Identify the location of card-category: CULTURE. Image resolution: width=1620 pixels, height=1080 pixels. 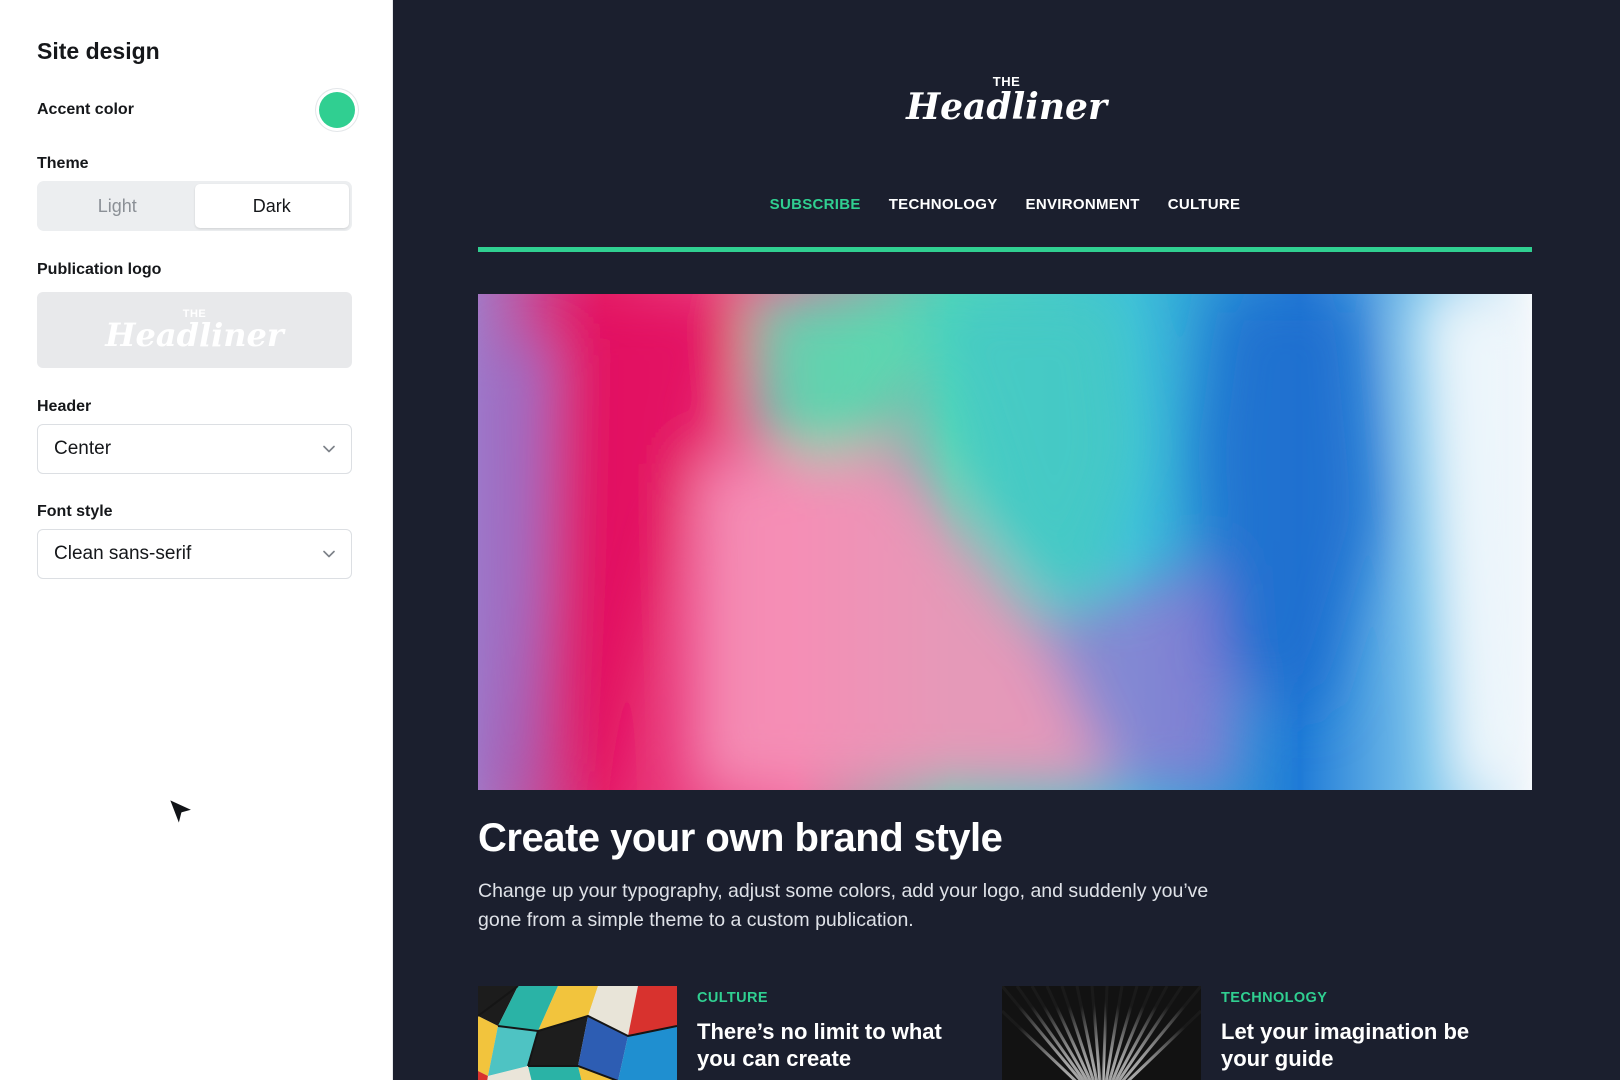
(732, 998).